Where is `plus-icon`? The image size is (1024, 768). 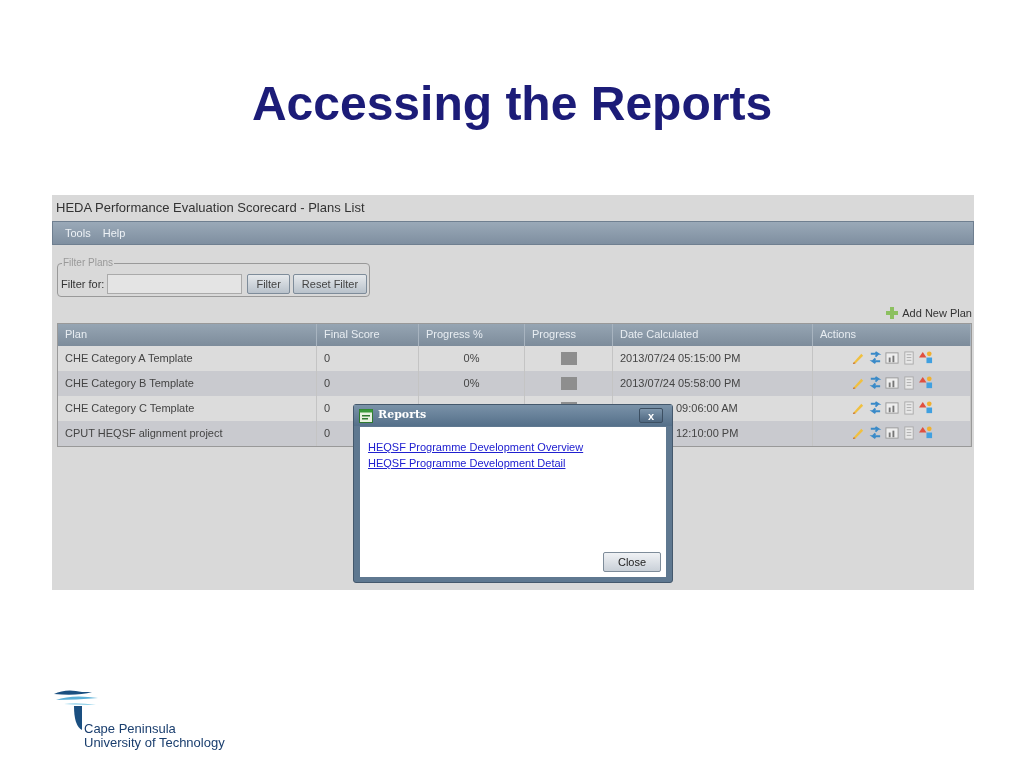
plus-icon is located at coordinates (892, 313).